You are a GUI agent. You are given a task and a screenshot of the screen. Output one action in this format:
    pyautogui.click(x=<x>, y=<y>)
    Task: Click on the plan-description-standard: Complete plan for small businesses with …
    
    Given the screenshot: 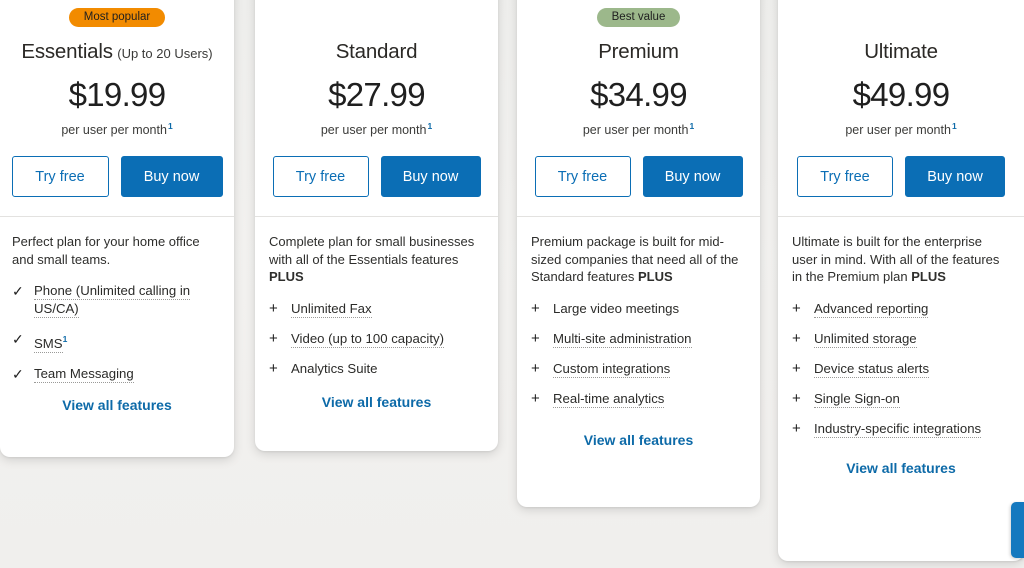 What is the action you would take?
    pyautogui.click(x=376, y=259)
    